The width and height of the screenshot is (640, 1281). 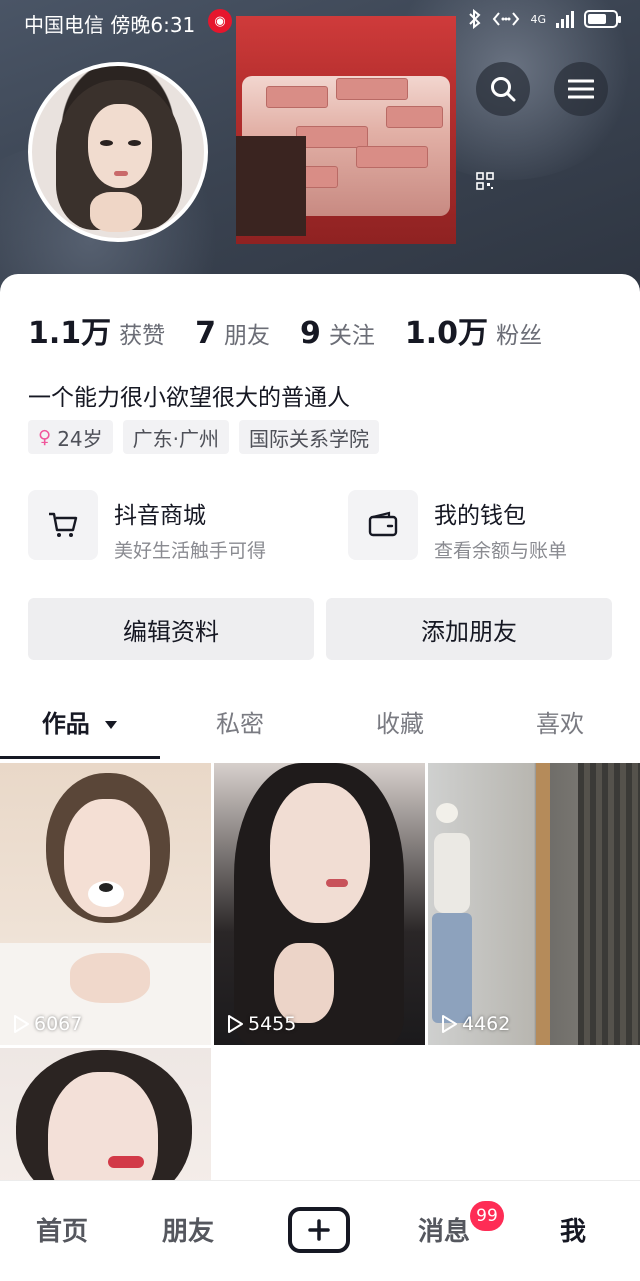 I want to click on douyin-mall-entry: 抖音商城 美好生活触手可得, so click(x=147, y=526).